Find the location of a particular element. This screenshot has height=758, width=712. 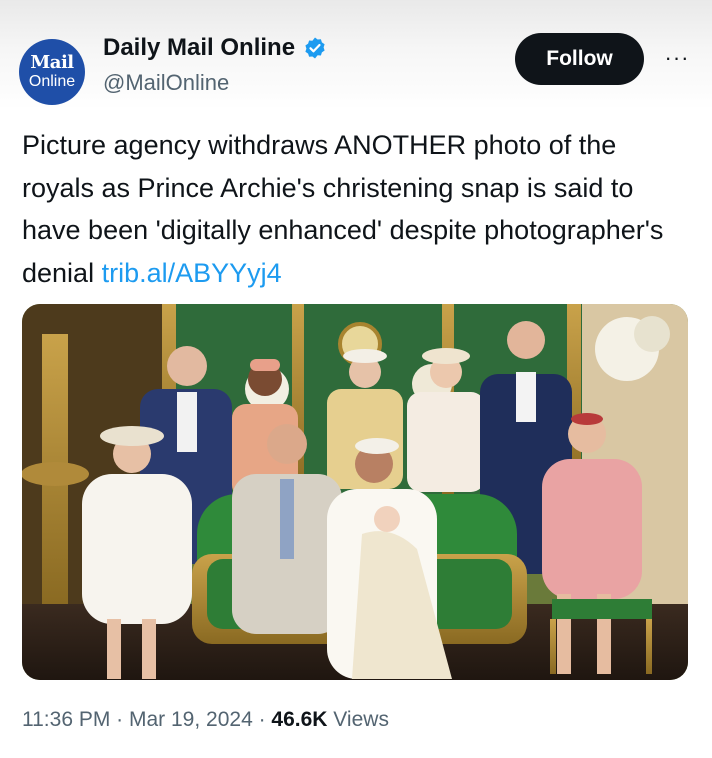

account-handle: @MailOnline is located at coordinates (166, 83).